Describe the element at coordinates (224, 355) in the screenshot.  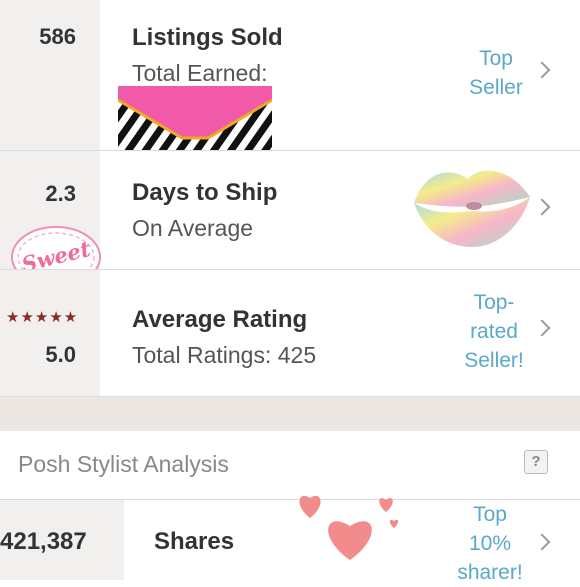
I see `total-ratings-label: Total Ratings: 425` at that location.